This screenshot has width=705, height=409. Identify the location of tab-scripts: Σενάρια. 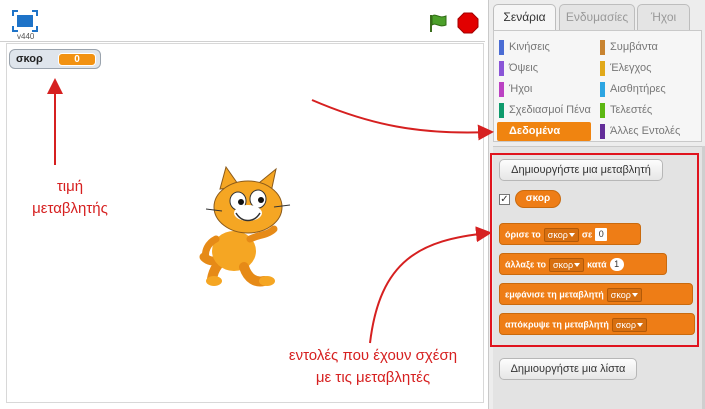
(524, 17).